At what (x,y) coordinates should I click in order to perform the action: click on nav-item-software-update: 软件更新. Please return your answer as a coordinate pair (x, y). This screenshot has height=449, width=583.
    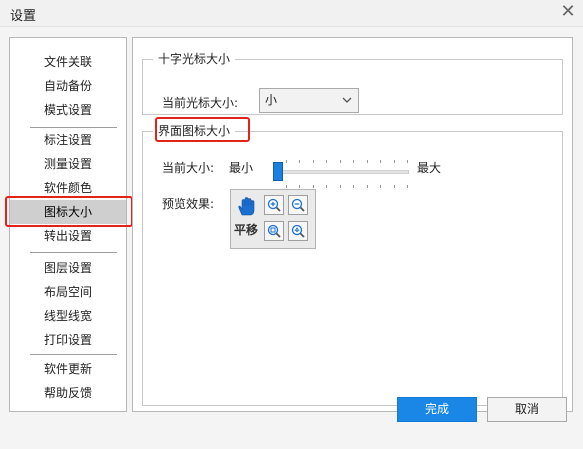
    Looking at the image, I should click on (68, 369).